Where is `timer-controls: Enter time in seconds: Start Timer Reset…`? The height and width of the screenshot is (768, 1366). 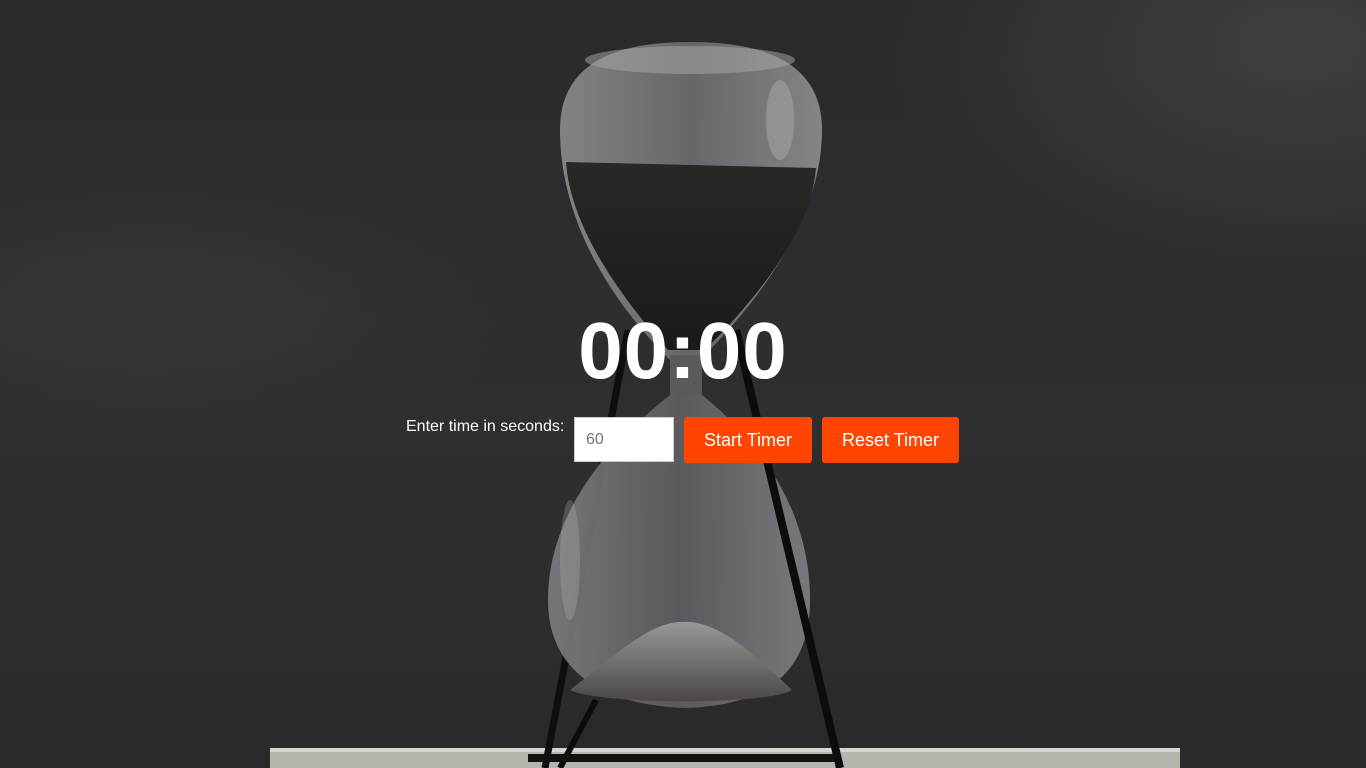
timer-controls: Enter time in seconds: Start Timer Reset… is located at coordinates (683, 440).